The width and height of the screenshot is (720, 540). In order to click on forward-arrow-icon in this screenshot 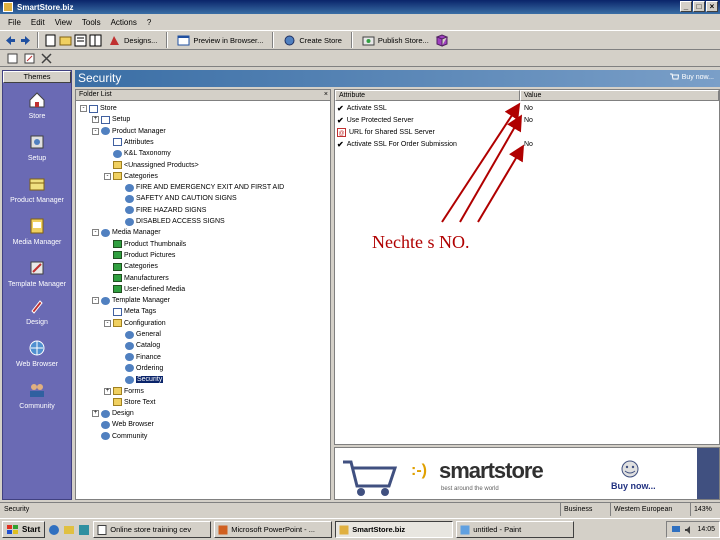, I will do `click(25, 40)`.